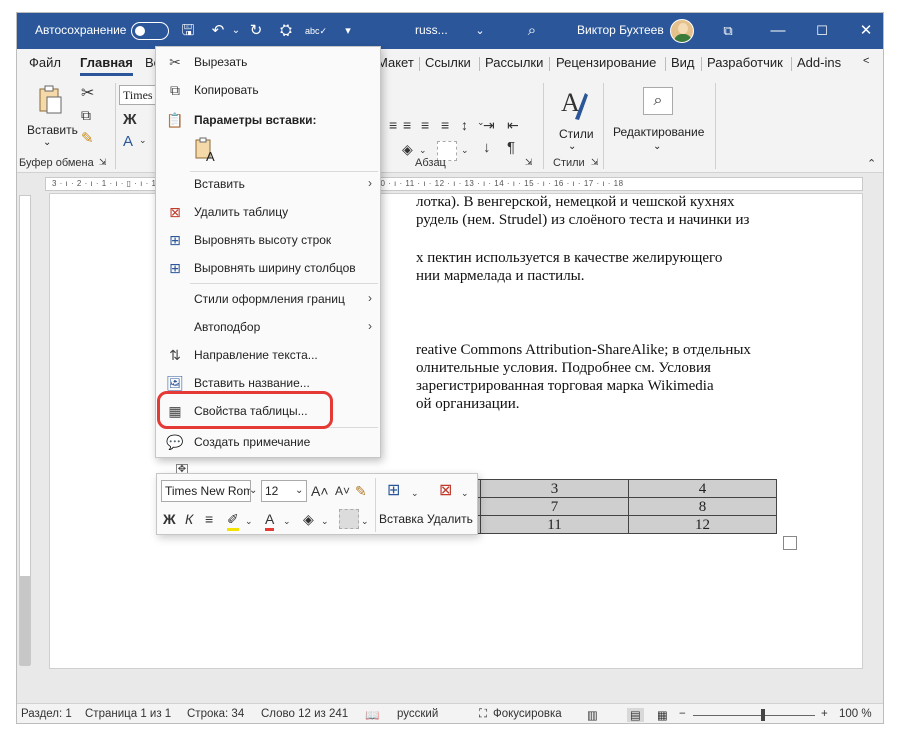 This screenshot has width=900, height=736. What do you see at coordinates (286, 31) in the screenshot?
I see `touch-mode-icon: ⛭` at bounding box center [286, 31].